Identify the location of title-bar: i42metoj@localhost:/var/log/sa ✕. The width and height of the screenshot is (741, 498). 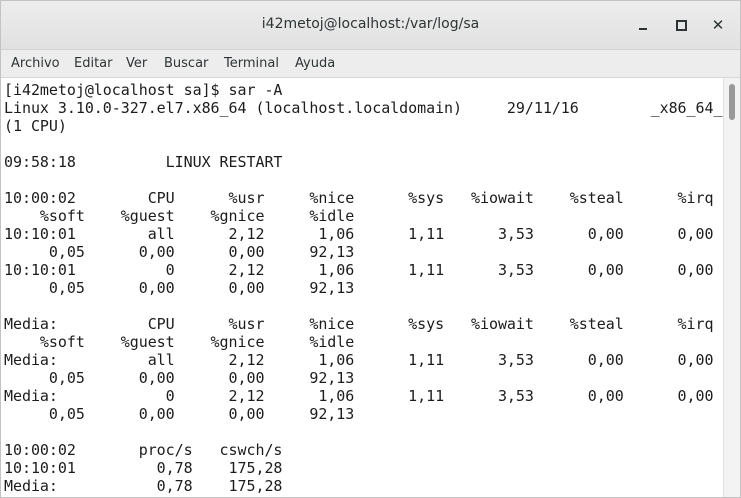
(370, 25).